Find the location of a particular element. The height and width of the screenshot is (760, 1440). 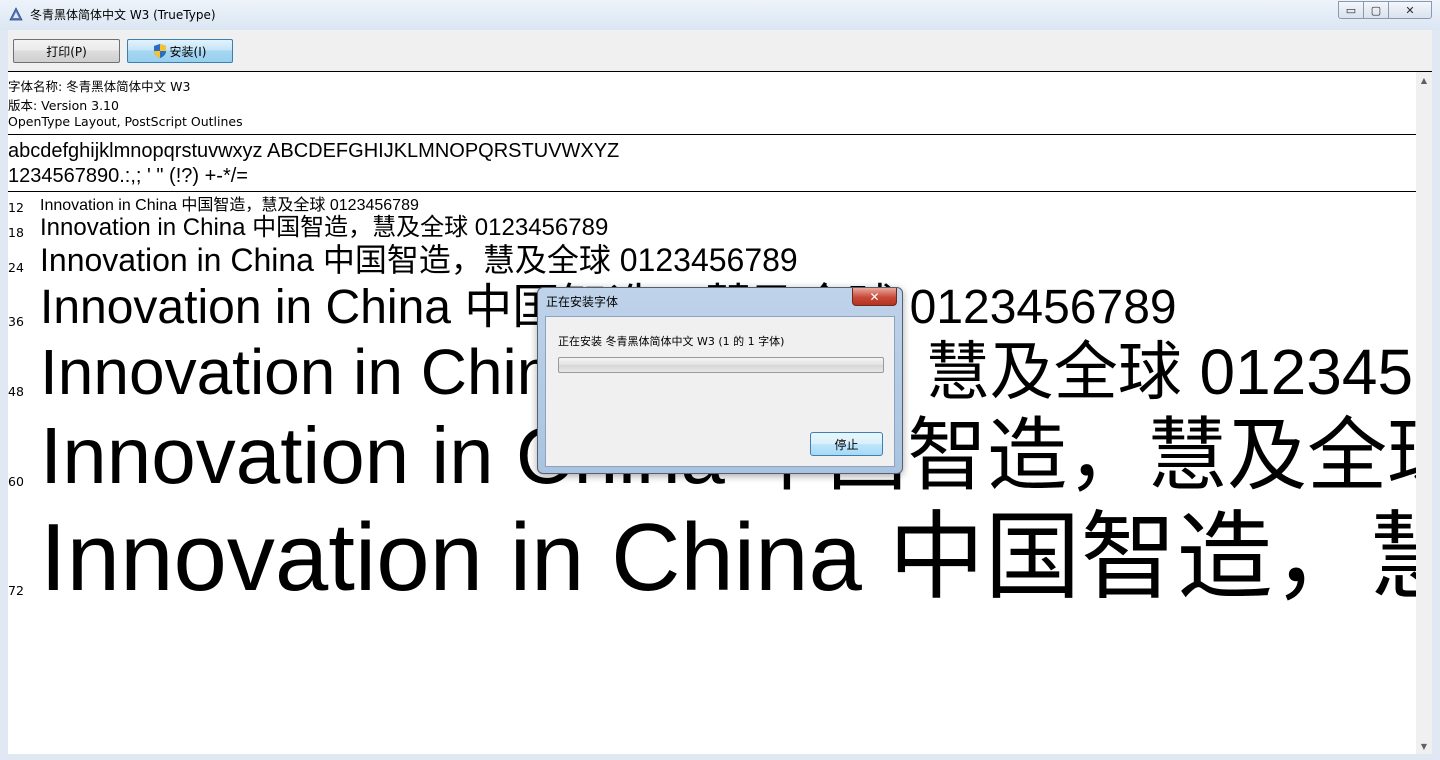

installing-fonts-dialog: 正在安装字体 ✕ 正在安装 冬青黑体简体中文 W3 (1 的 1 字体) 停止 is located at coordinates (720, 380).